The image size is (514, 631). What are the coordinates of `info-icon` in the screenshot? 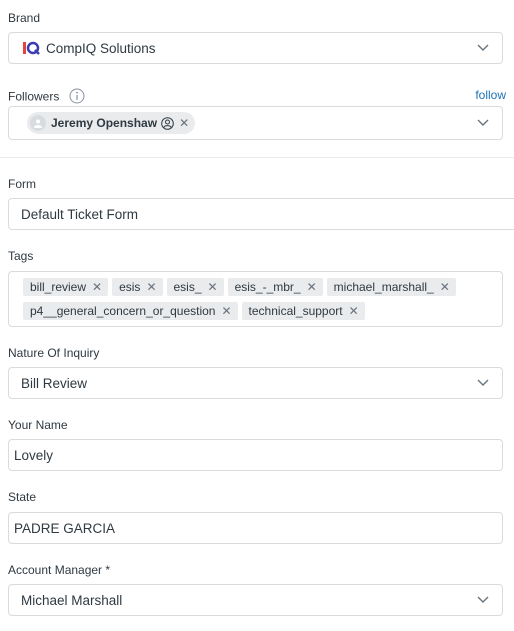 It's located at (77, 97).